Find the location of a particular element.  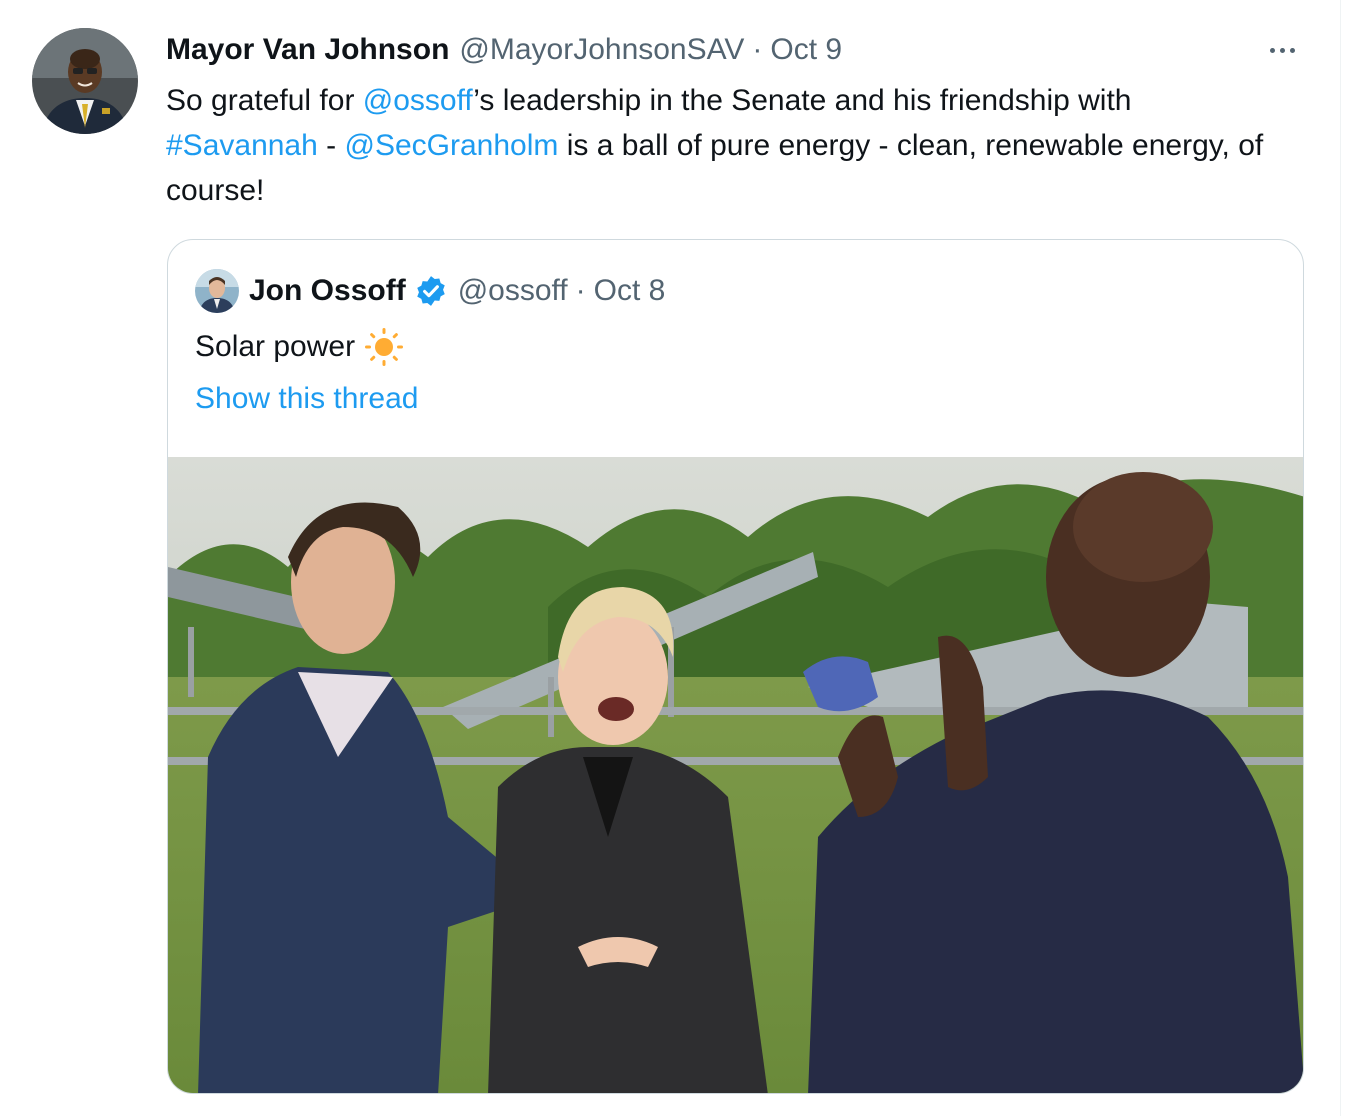

author-handle: @MayorJohnsonSAV is located at coordinates (601, 50).